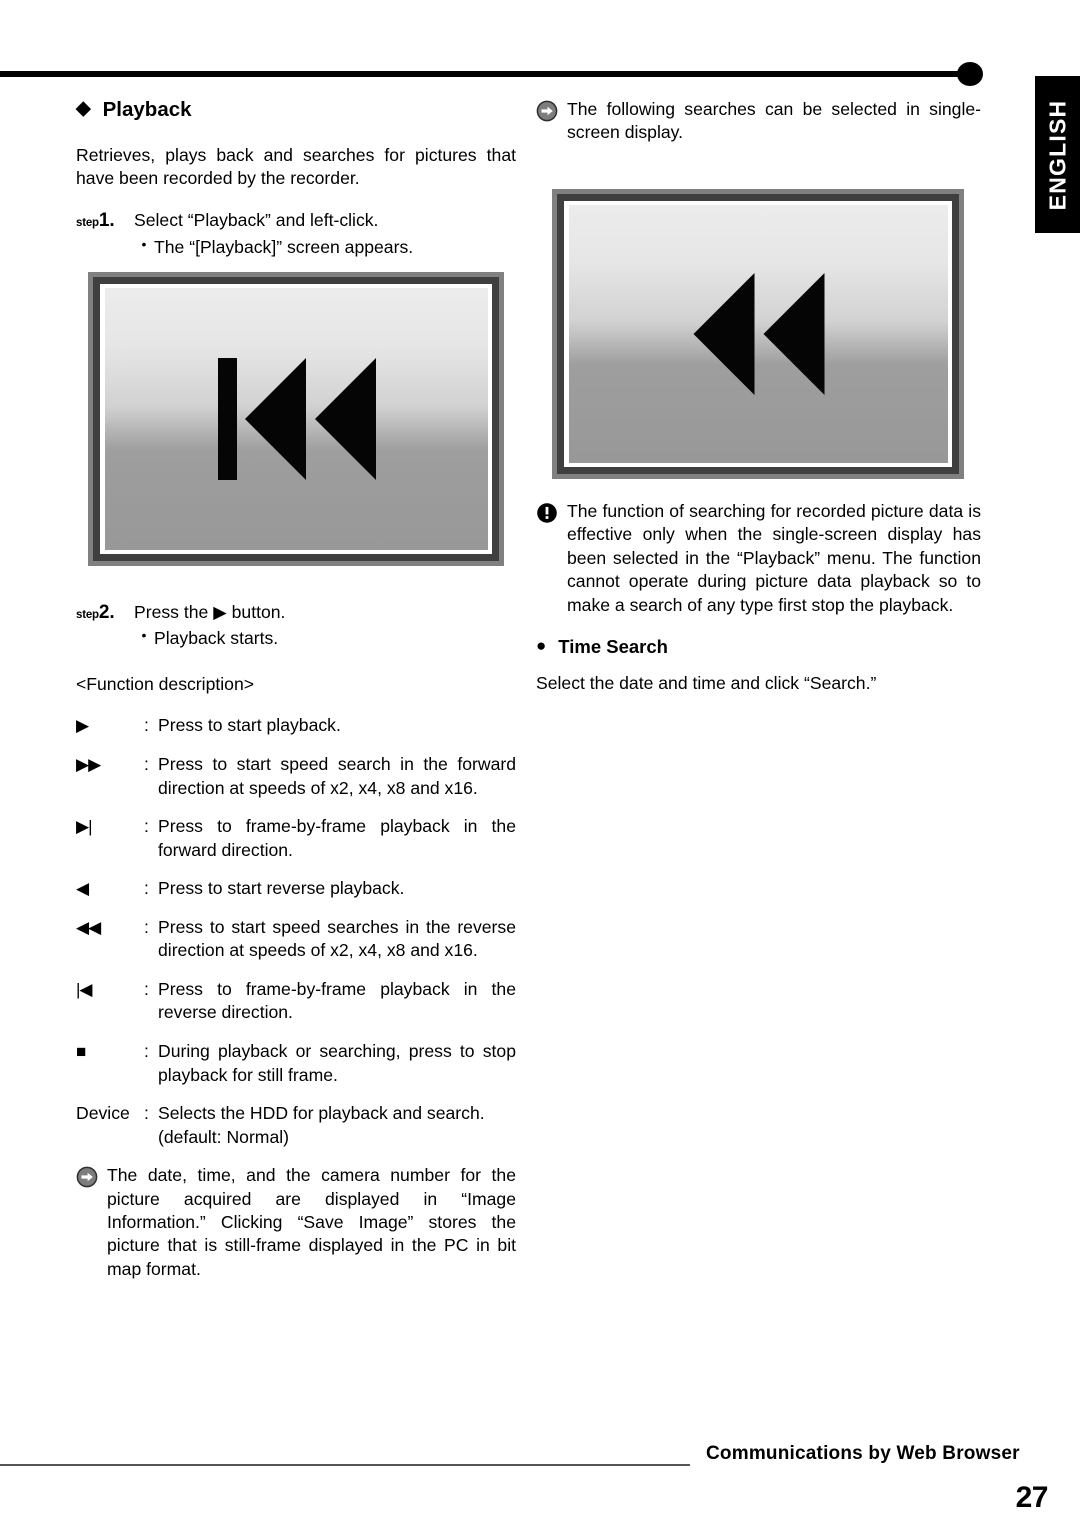 The width and height of the screenshot is (1080, 1527). I want to click on function-description-title: <Function description>, so click(165, 684).